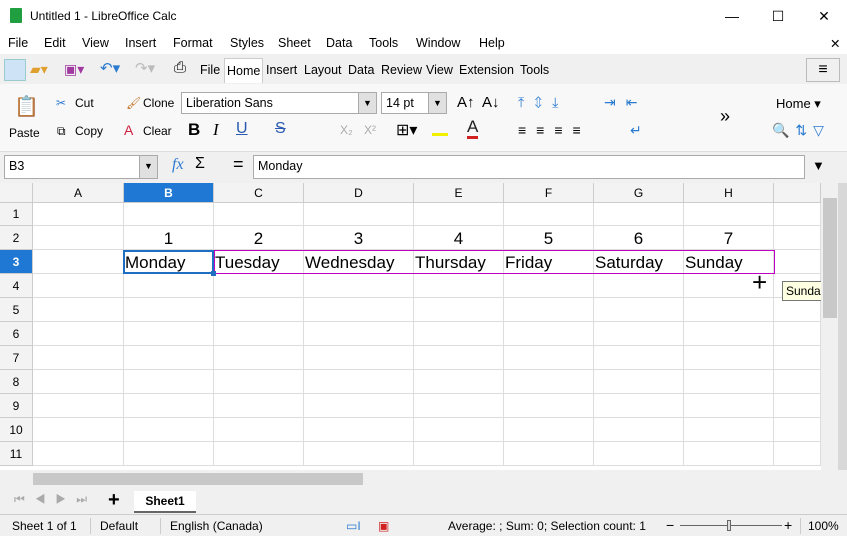 This screenshot has height=536, width=847. What do you see at coordinates (466, 102) in the screenshot?
I see `grow-font-icon: A↑` at bounding box center [466, 102].